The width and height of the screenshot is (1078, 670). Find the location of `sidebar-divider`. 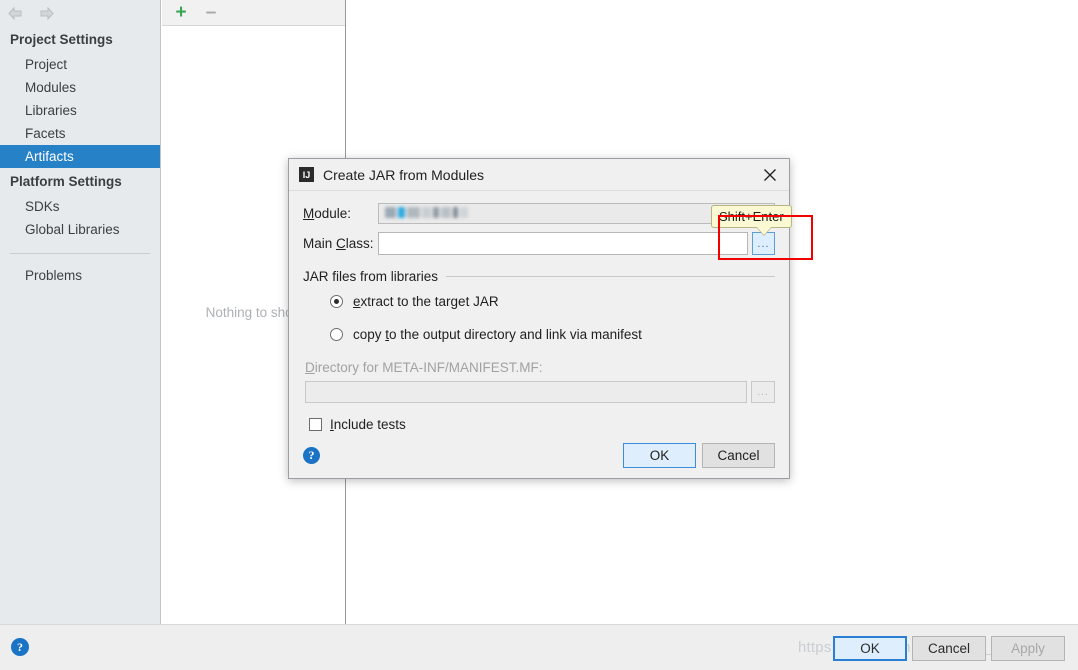

sidebar-divider is located at coordinates (80, 253).